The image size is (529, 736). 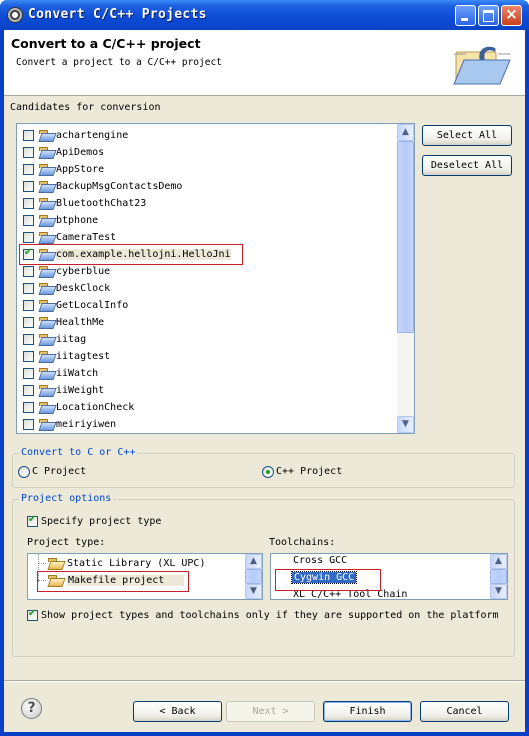 I want to click on candidate-item: iiWatch, so click(x=60, y=373).